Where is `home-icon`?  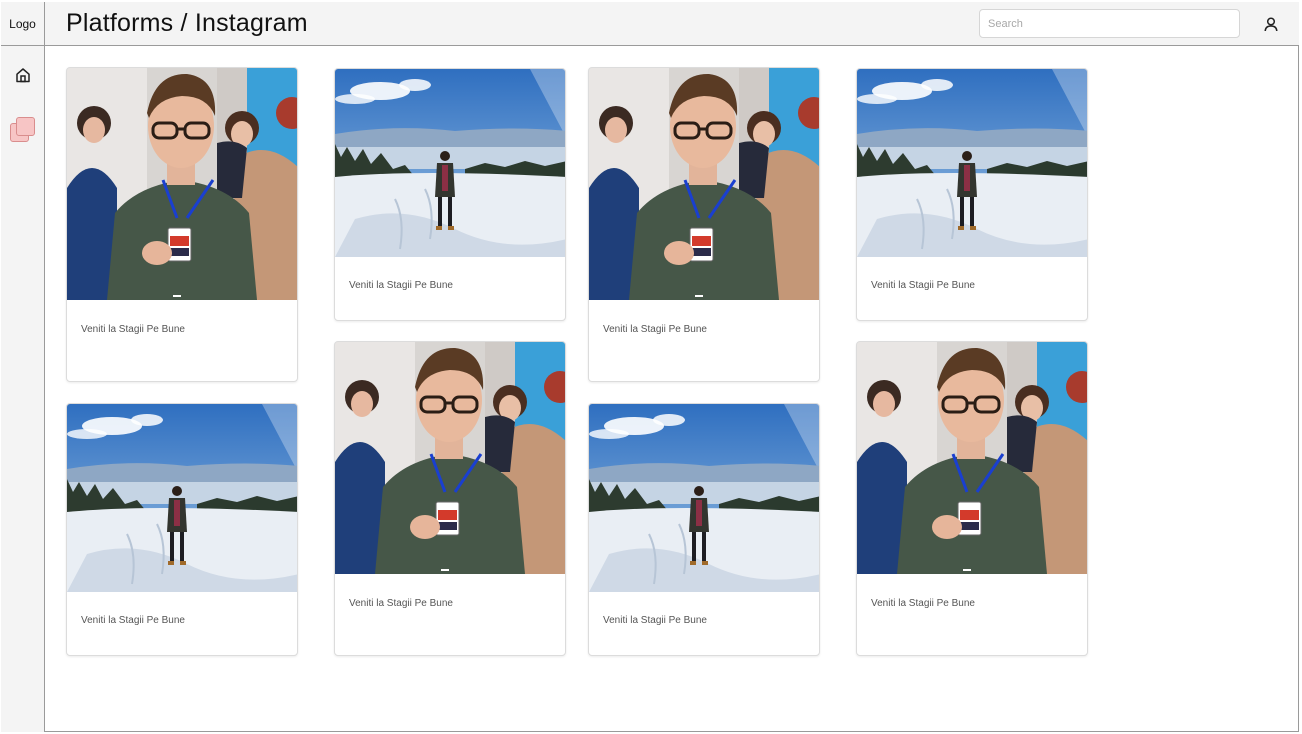
home-icon is located at coordinates (23, 75).